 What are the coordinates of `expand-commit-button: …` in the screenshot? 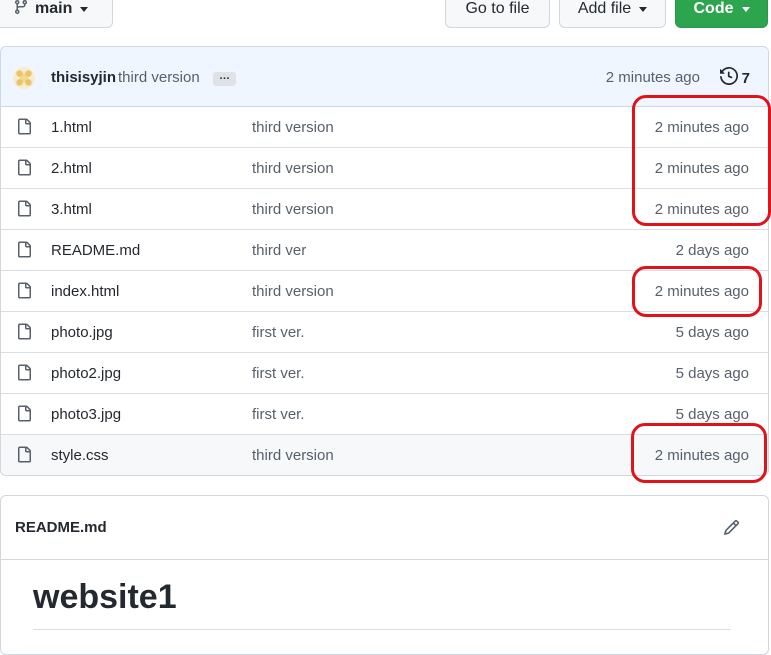 It's located at (224, 78).